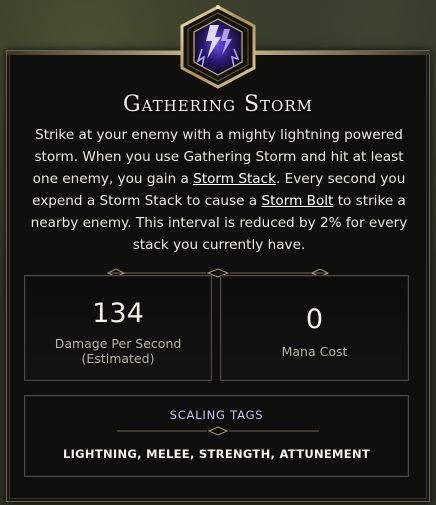 Image resolution: width=436 pixels, height=505 pixels. Describe the element at coordinates (314, 319) in the screenshot. I see `mana-value: 0` at that location.